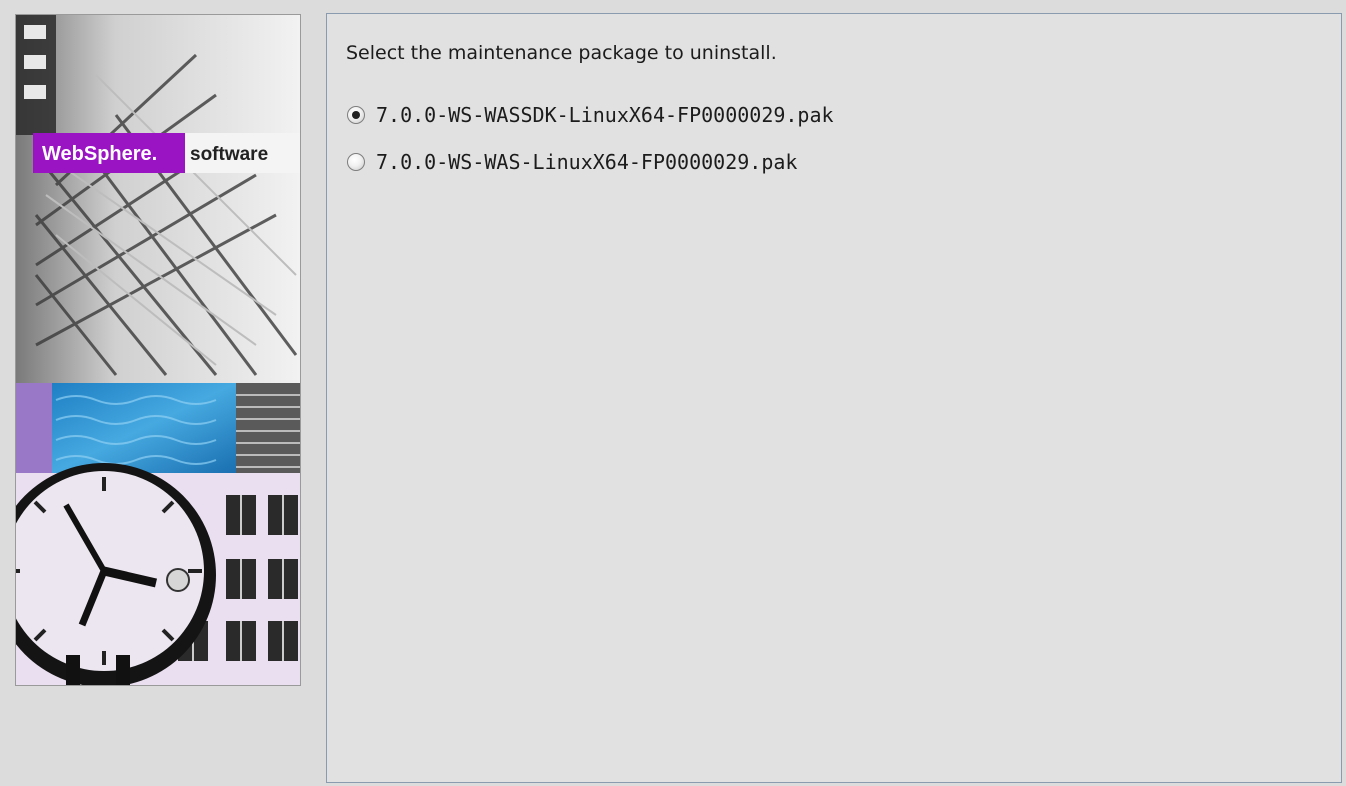  I want to click on software-logo-text: software, so click(229, 154).